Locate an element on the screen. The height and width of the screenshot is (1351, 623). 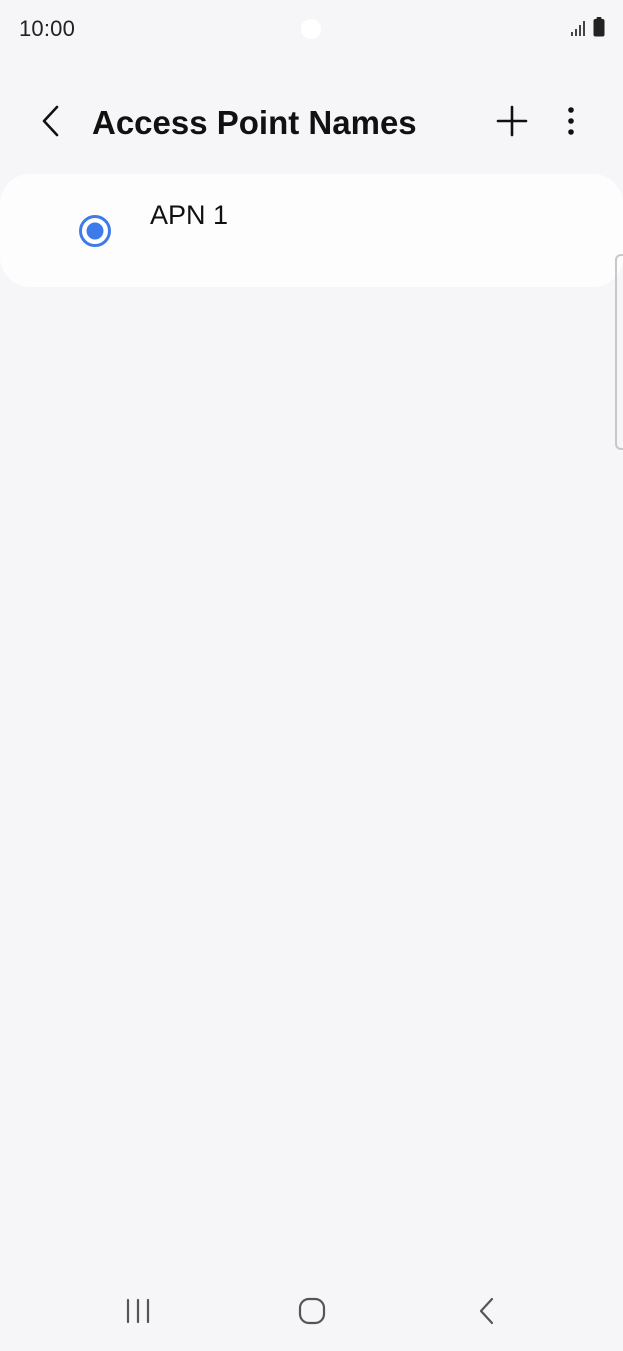
scroll-indicator is located at coordinates (619, 352).